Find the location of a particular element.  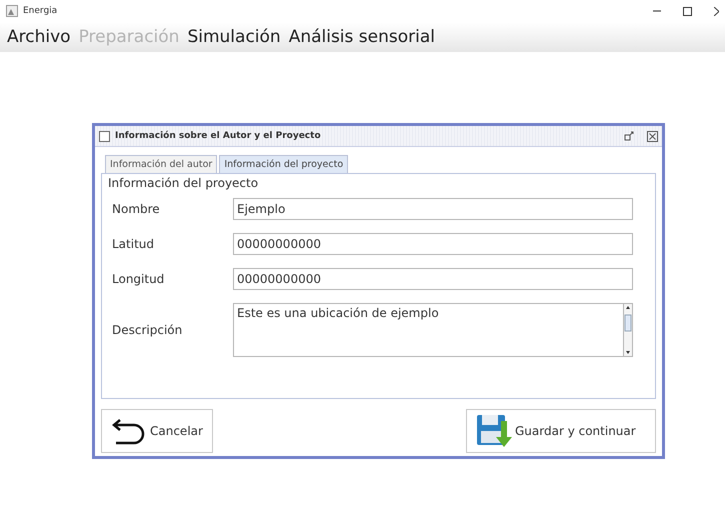

field-label: Descripción is located at coordinates (148, 330).